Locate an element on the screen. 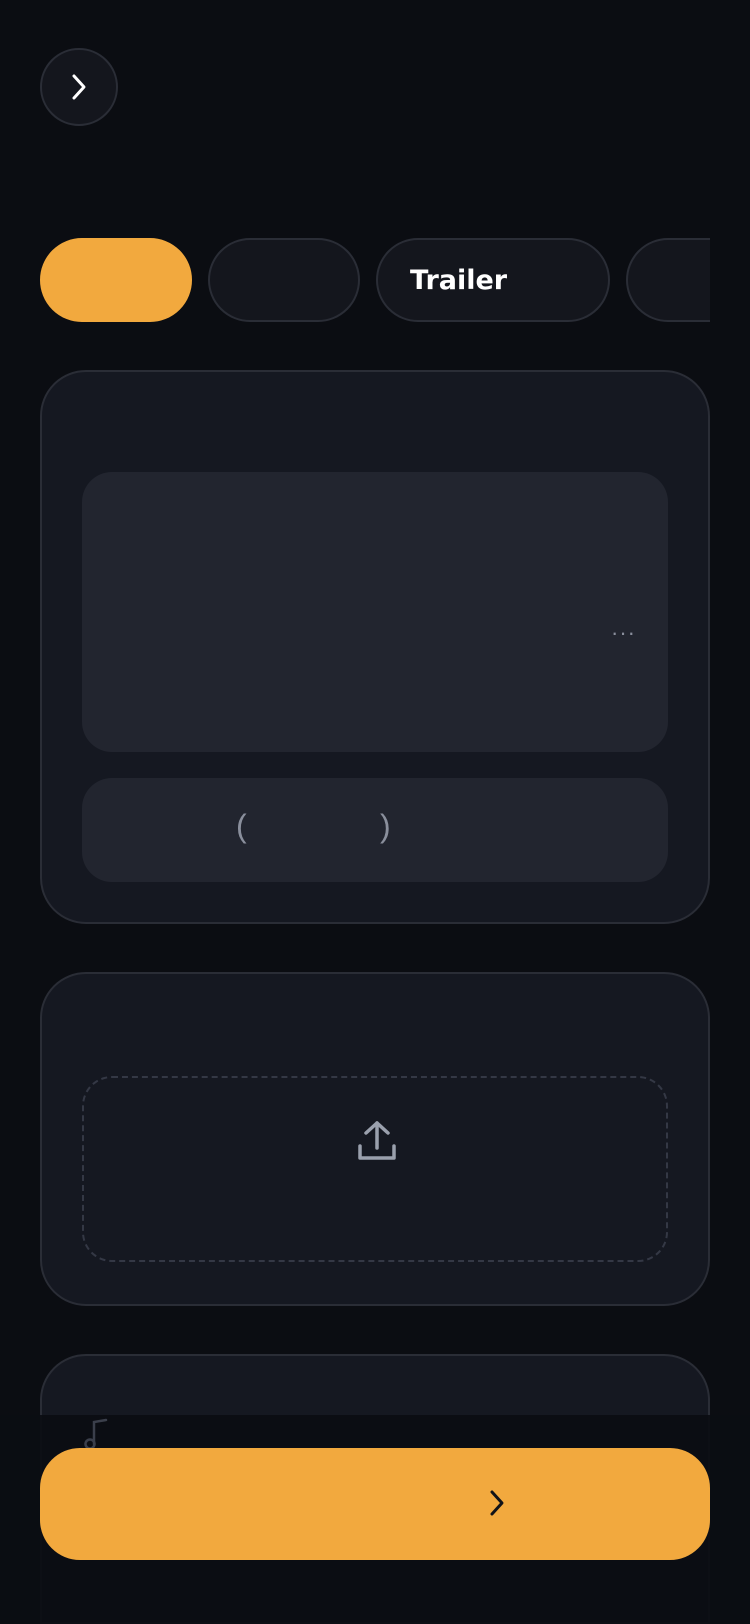 Image resolution: width=750 pixels, height=1624 pixels. back-button is located at coordinates (79, 87).